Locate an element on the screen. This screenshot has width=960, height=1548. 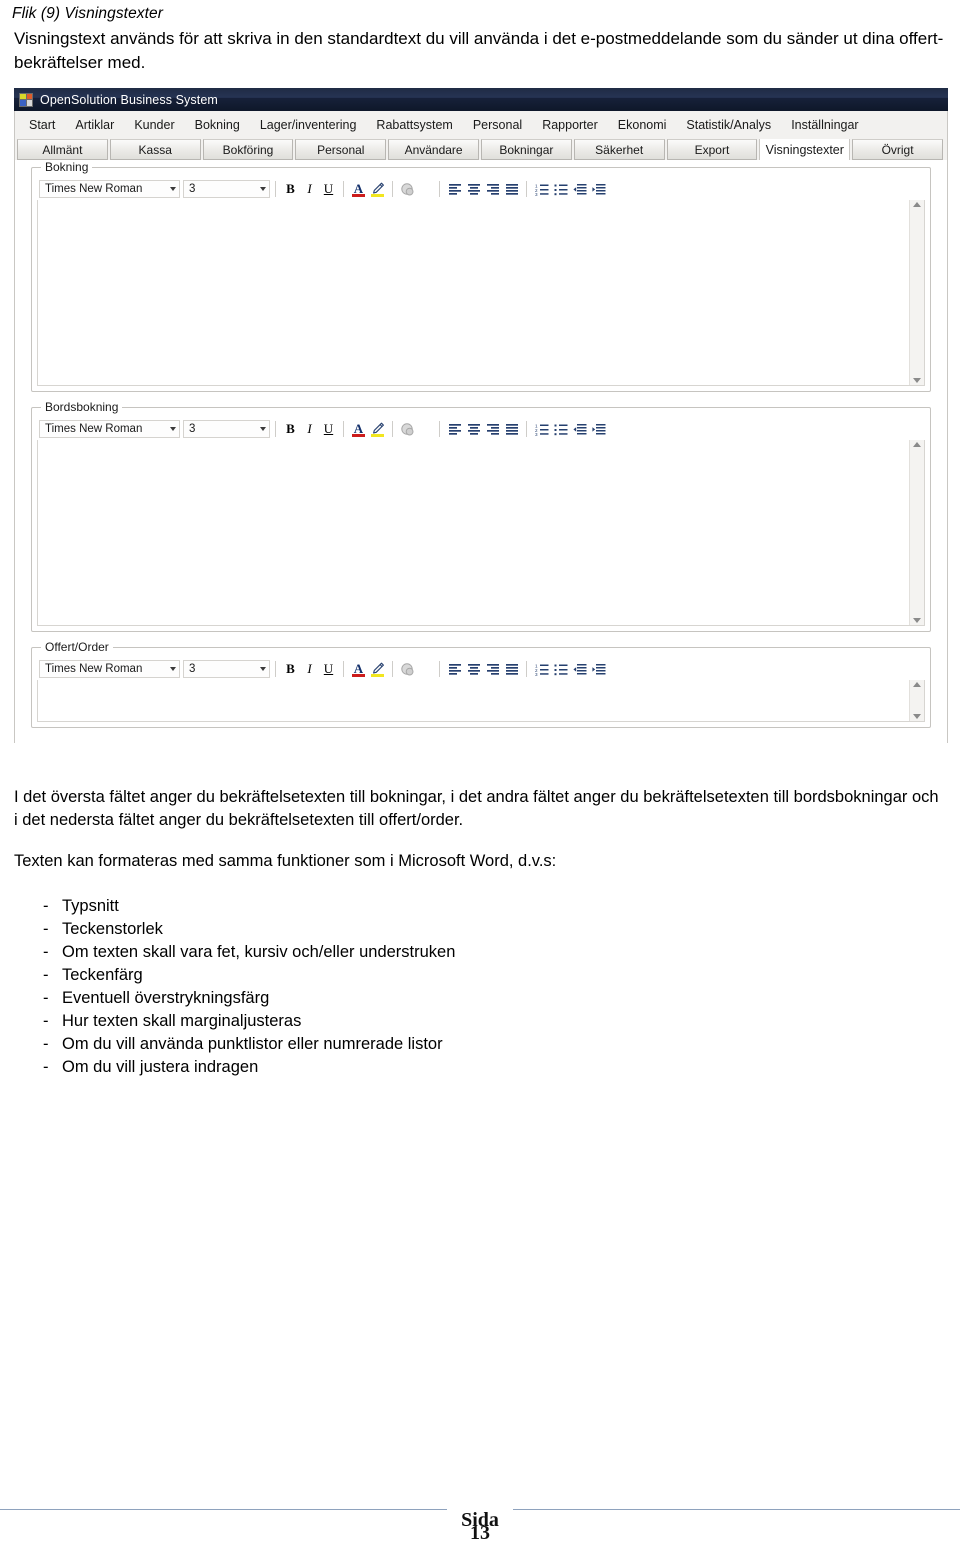
footer-rule-right is located at coordinates (736, 1509).